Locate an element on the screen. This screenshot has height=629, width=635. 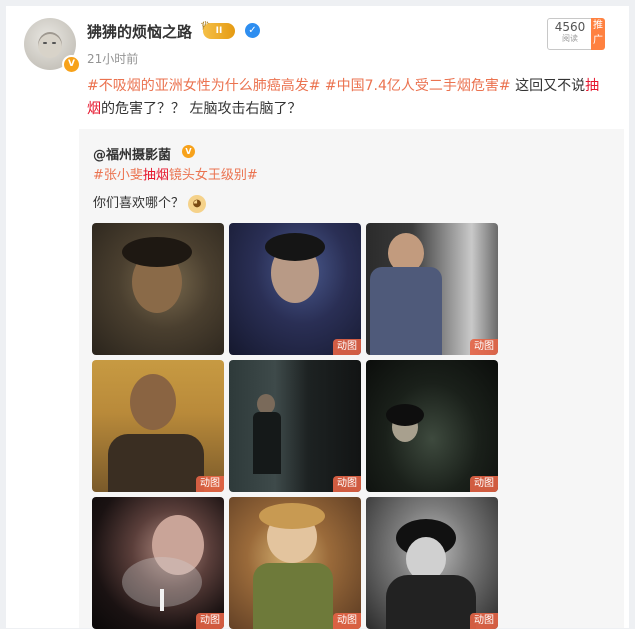
post-time: 21小时前 is located at coordinates (112, 58).